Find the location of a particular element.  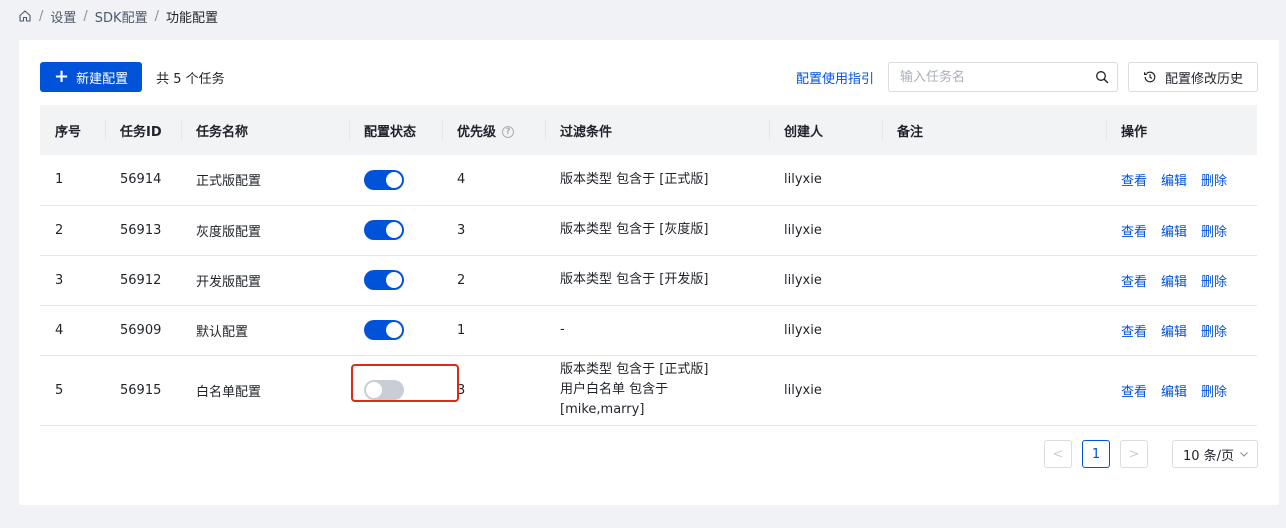

page-size-select: 10 条/页 is located at coordinates (1215, 454).